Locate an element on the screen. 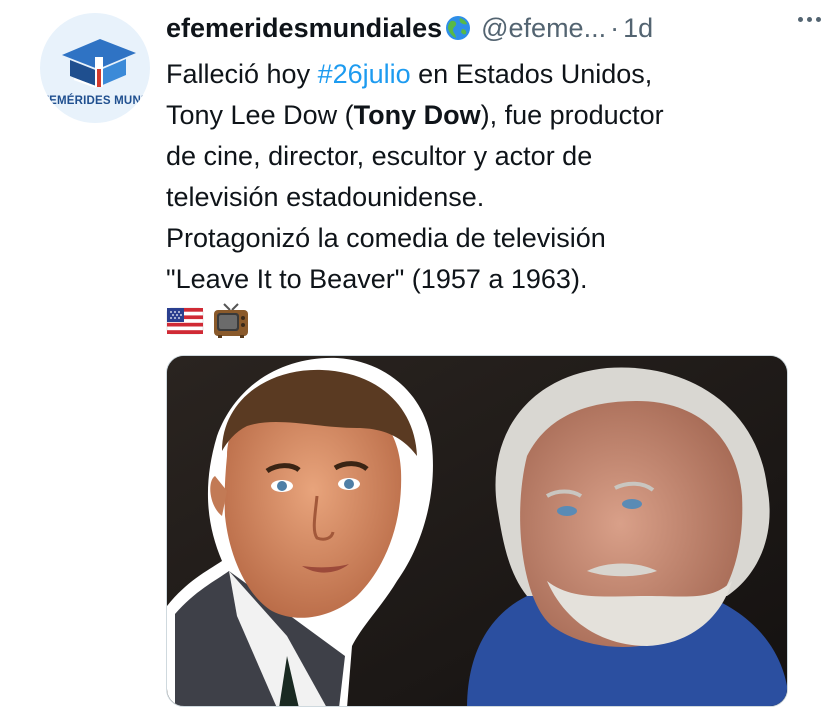 Image resolution: width=828 pixels, height=719 pixels. television-icon is located at coordinates (231, 320).